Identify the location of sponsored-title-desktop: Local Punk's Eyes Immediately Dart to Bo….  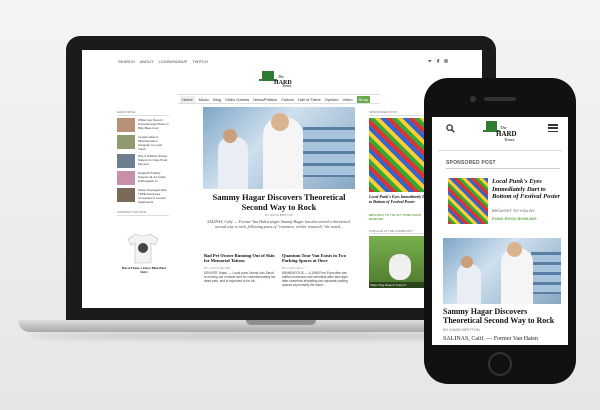
(400, 199).